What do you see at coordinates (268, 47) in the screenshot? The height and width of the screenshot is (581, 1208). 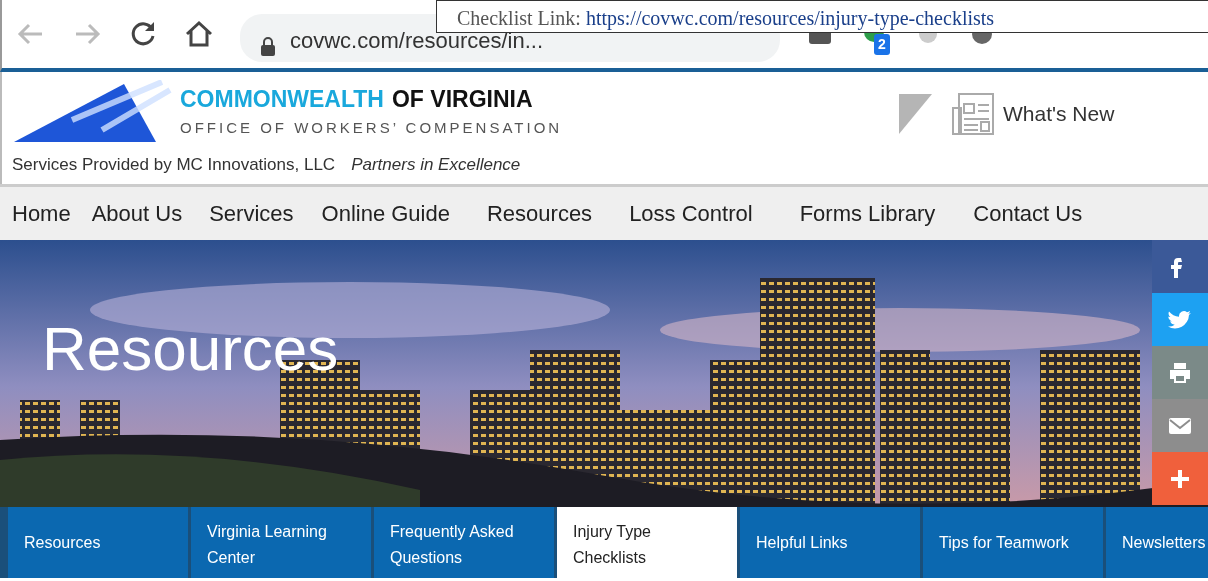 I see `lock-icon` at bounding box center [268, 47].